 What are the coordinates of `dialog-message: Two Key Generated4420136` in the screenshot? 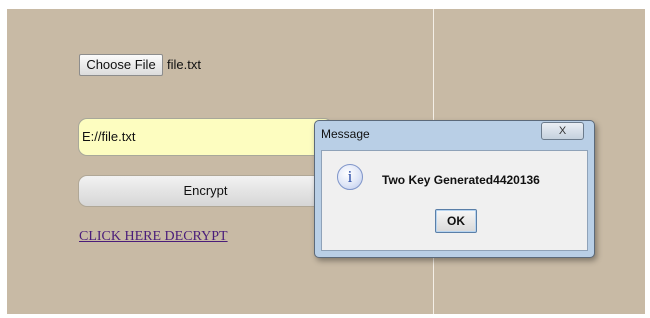 It's located at (461, 180).